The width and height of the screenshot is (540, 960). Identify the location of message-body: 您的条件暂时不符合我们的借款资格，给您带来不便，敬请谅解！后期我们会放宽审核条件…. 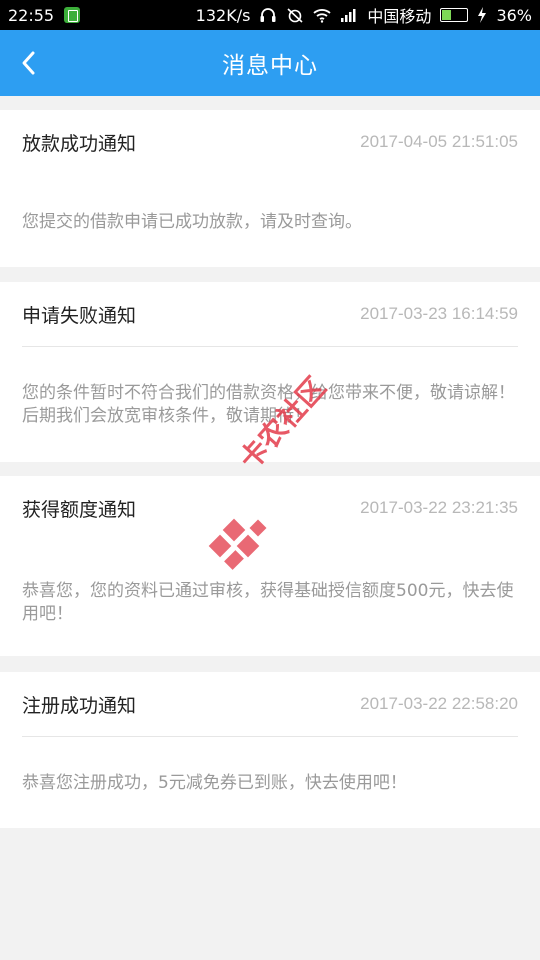
(268, 404).